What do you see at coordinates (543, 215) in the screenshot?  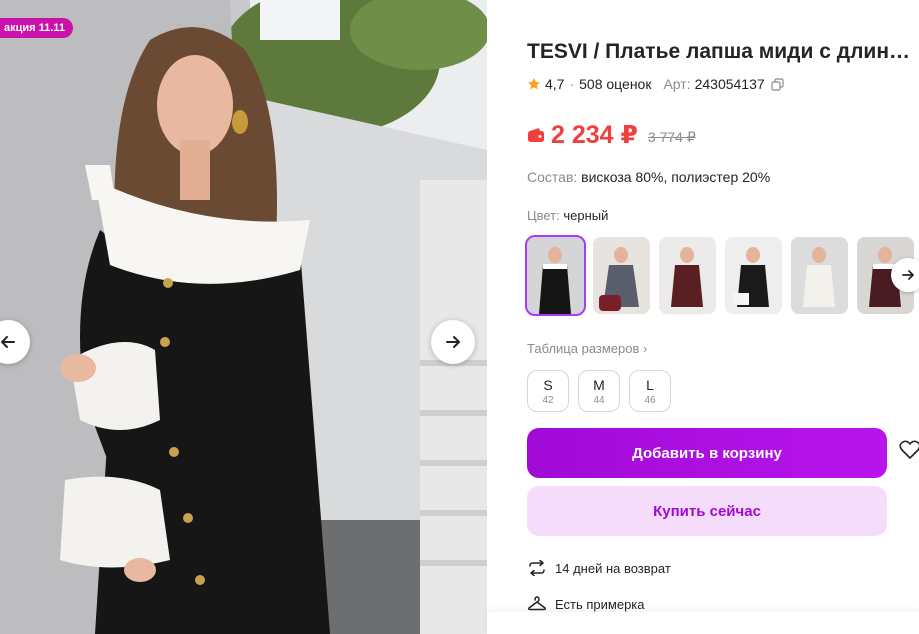 I see `color-label: Цвет:` at bounding box center [543, 215].